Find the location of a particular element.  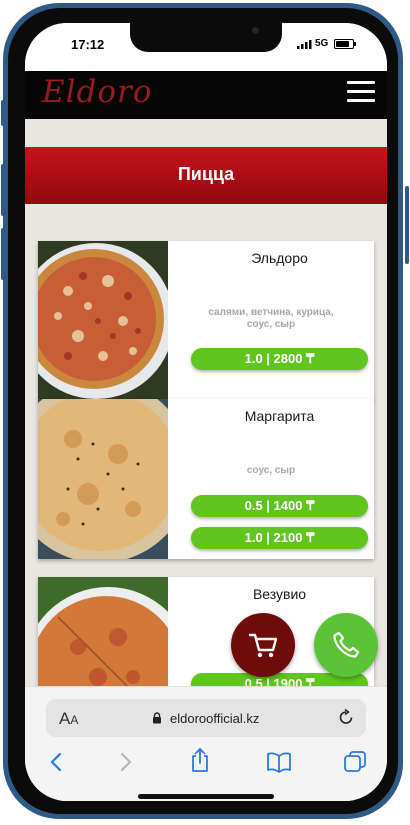

aa-label: A is located at coordinates (65, 718).